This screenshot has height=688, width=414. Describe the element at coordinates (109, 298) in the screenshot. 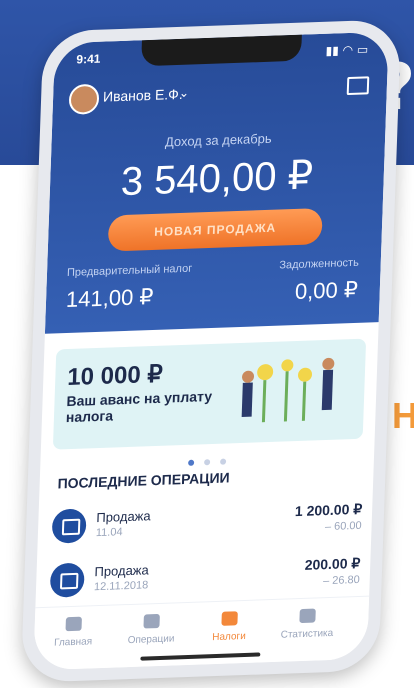

I see `tax-value: 141,00 ₽` at that location.